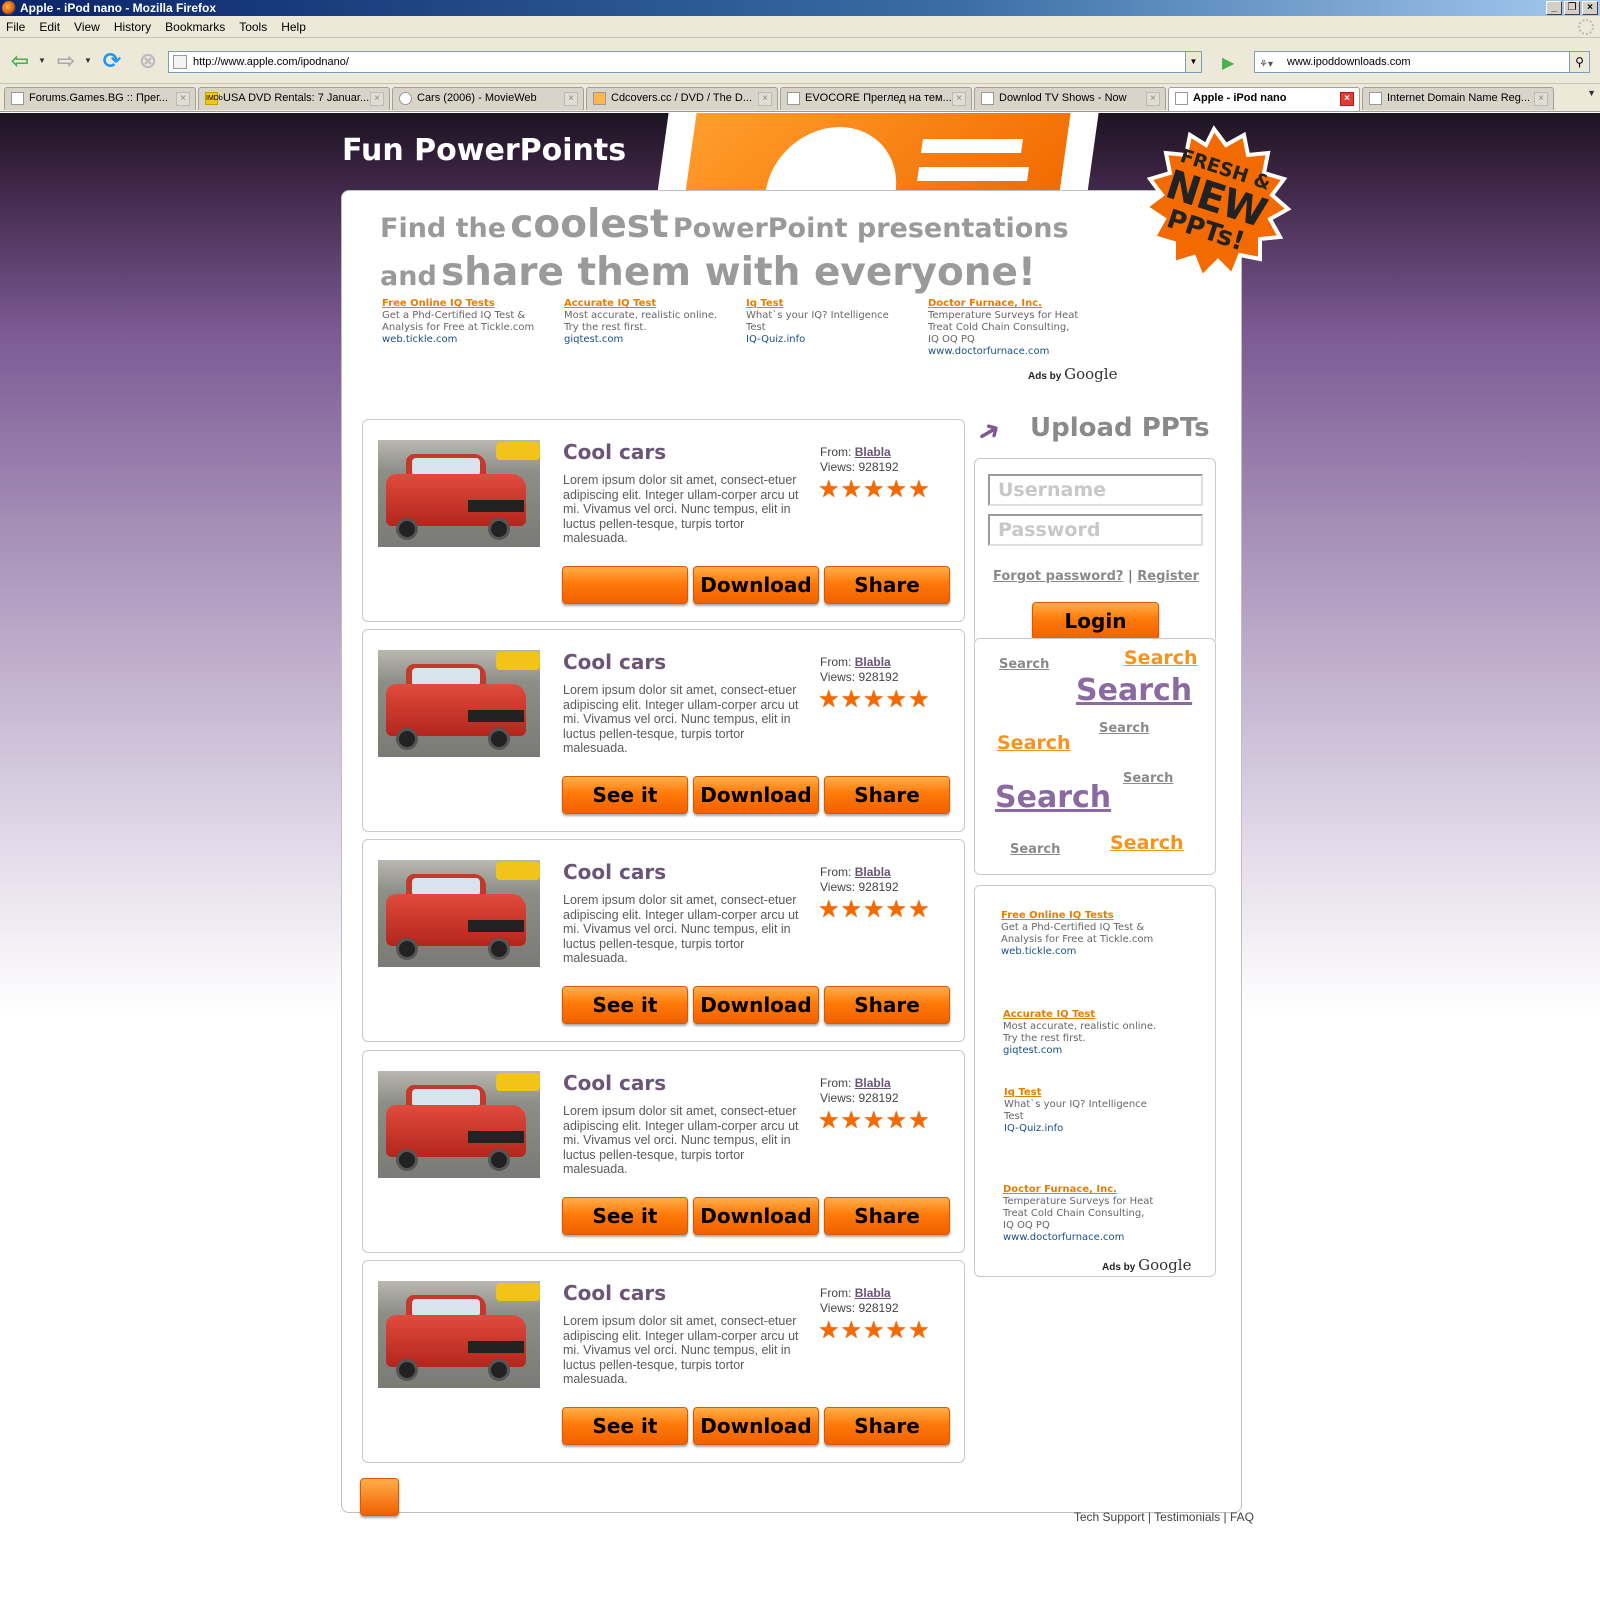  What do you see at coordinates (1003, 304) in the screenshot?
I see `ad-headline: Doctor Furnace, Inc.` at bounding box center [1003, 304].